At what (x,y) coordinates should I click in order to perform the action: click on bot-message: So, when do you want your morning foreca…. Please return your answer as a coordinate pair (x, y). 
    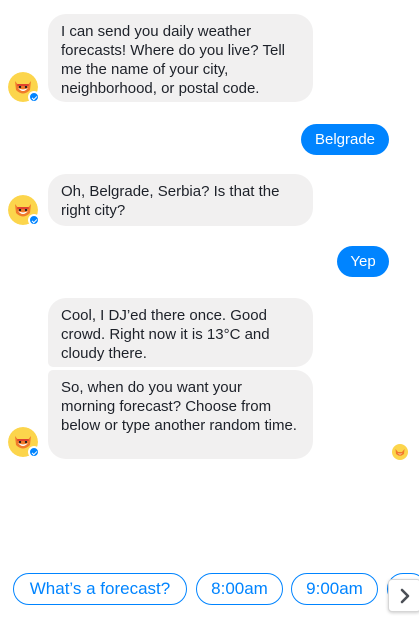
    Looking at the image, I should click on (180, 414).